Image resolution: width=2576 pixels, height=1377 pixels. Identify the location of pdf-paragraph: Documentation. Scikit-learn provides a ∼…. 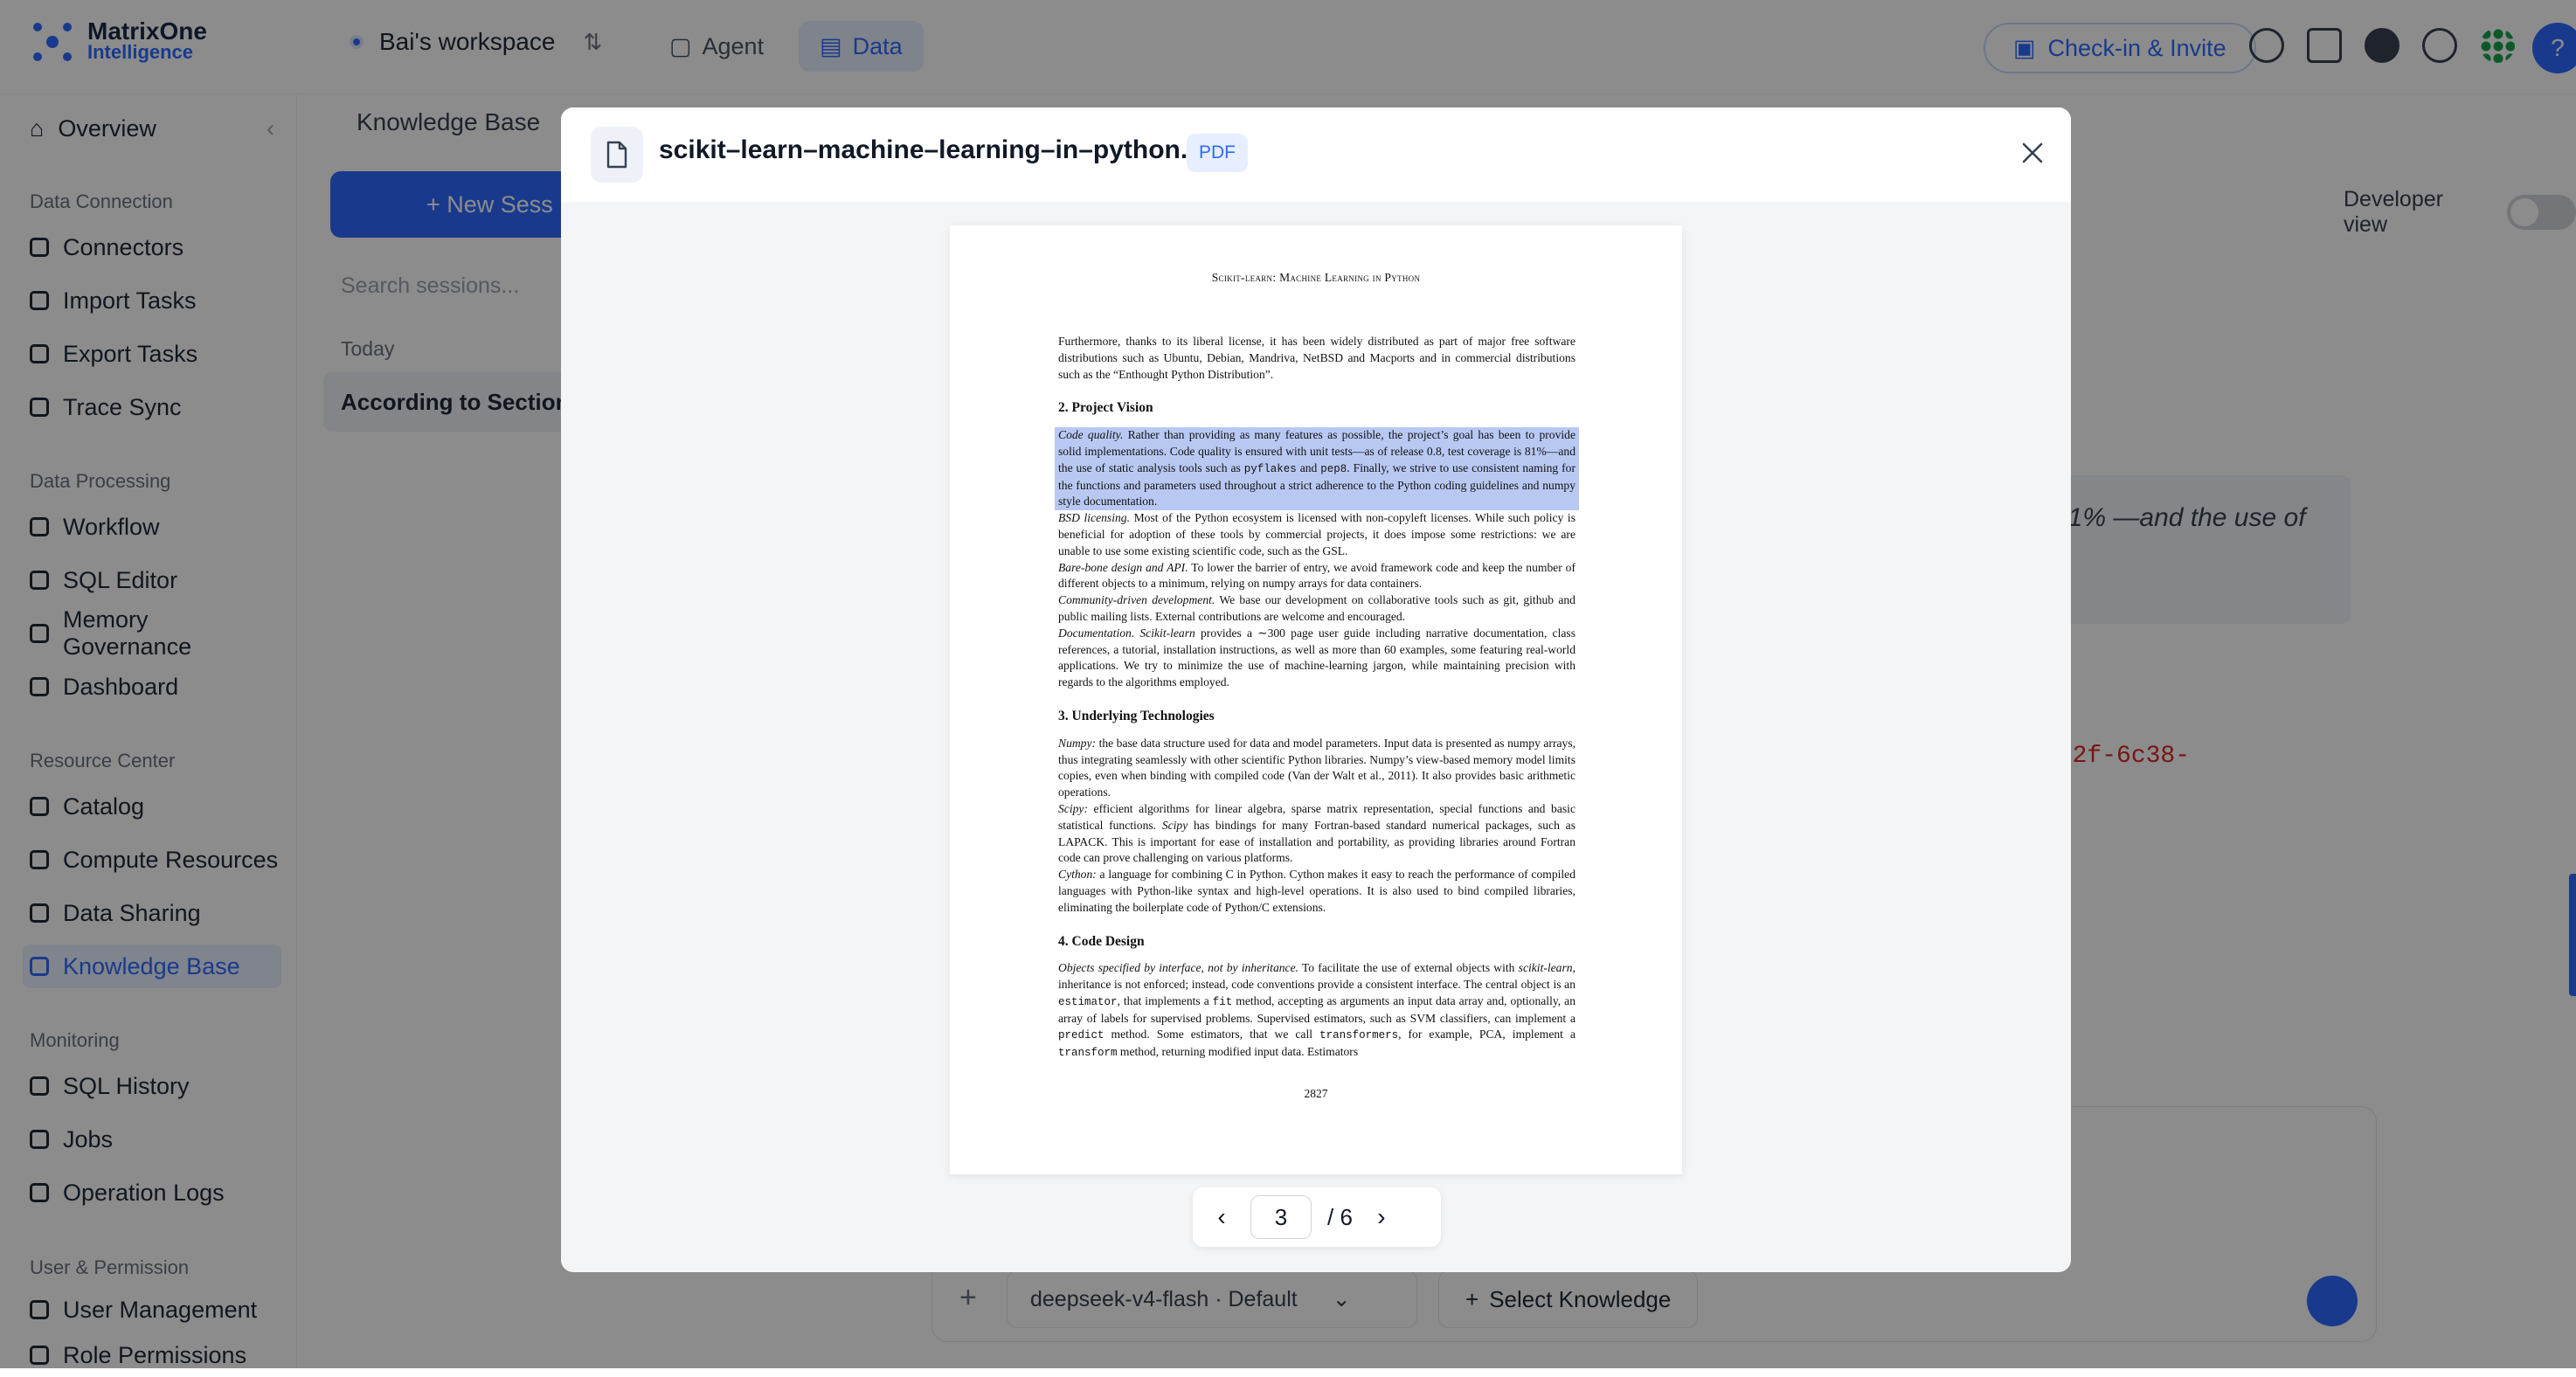
(1316, 657).